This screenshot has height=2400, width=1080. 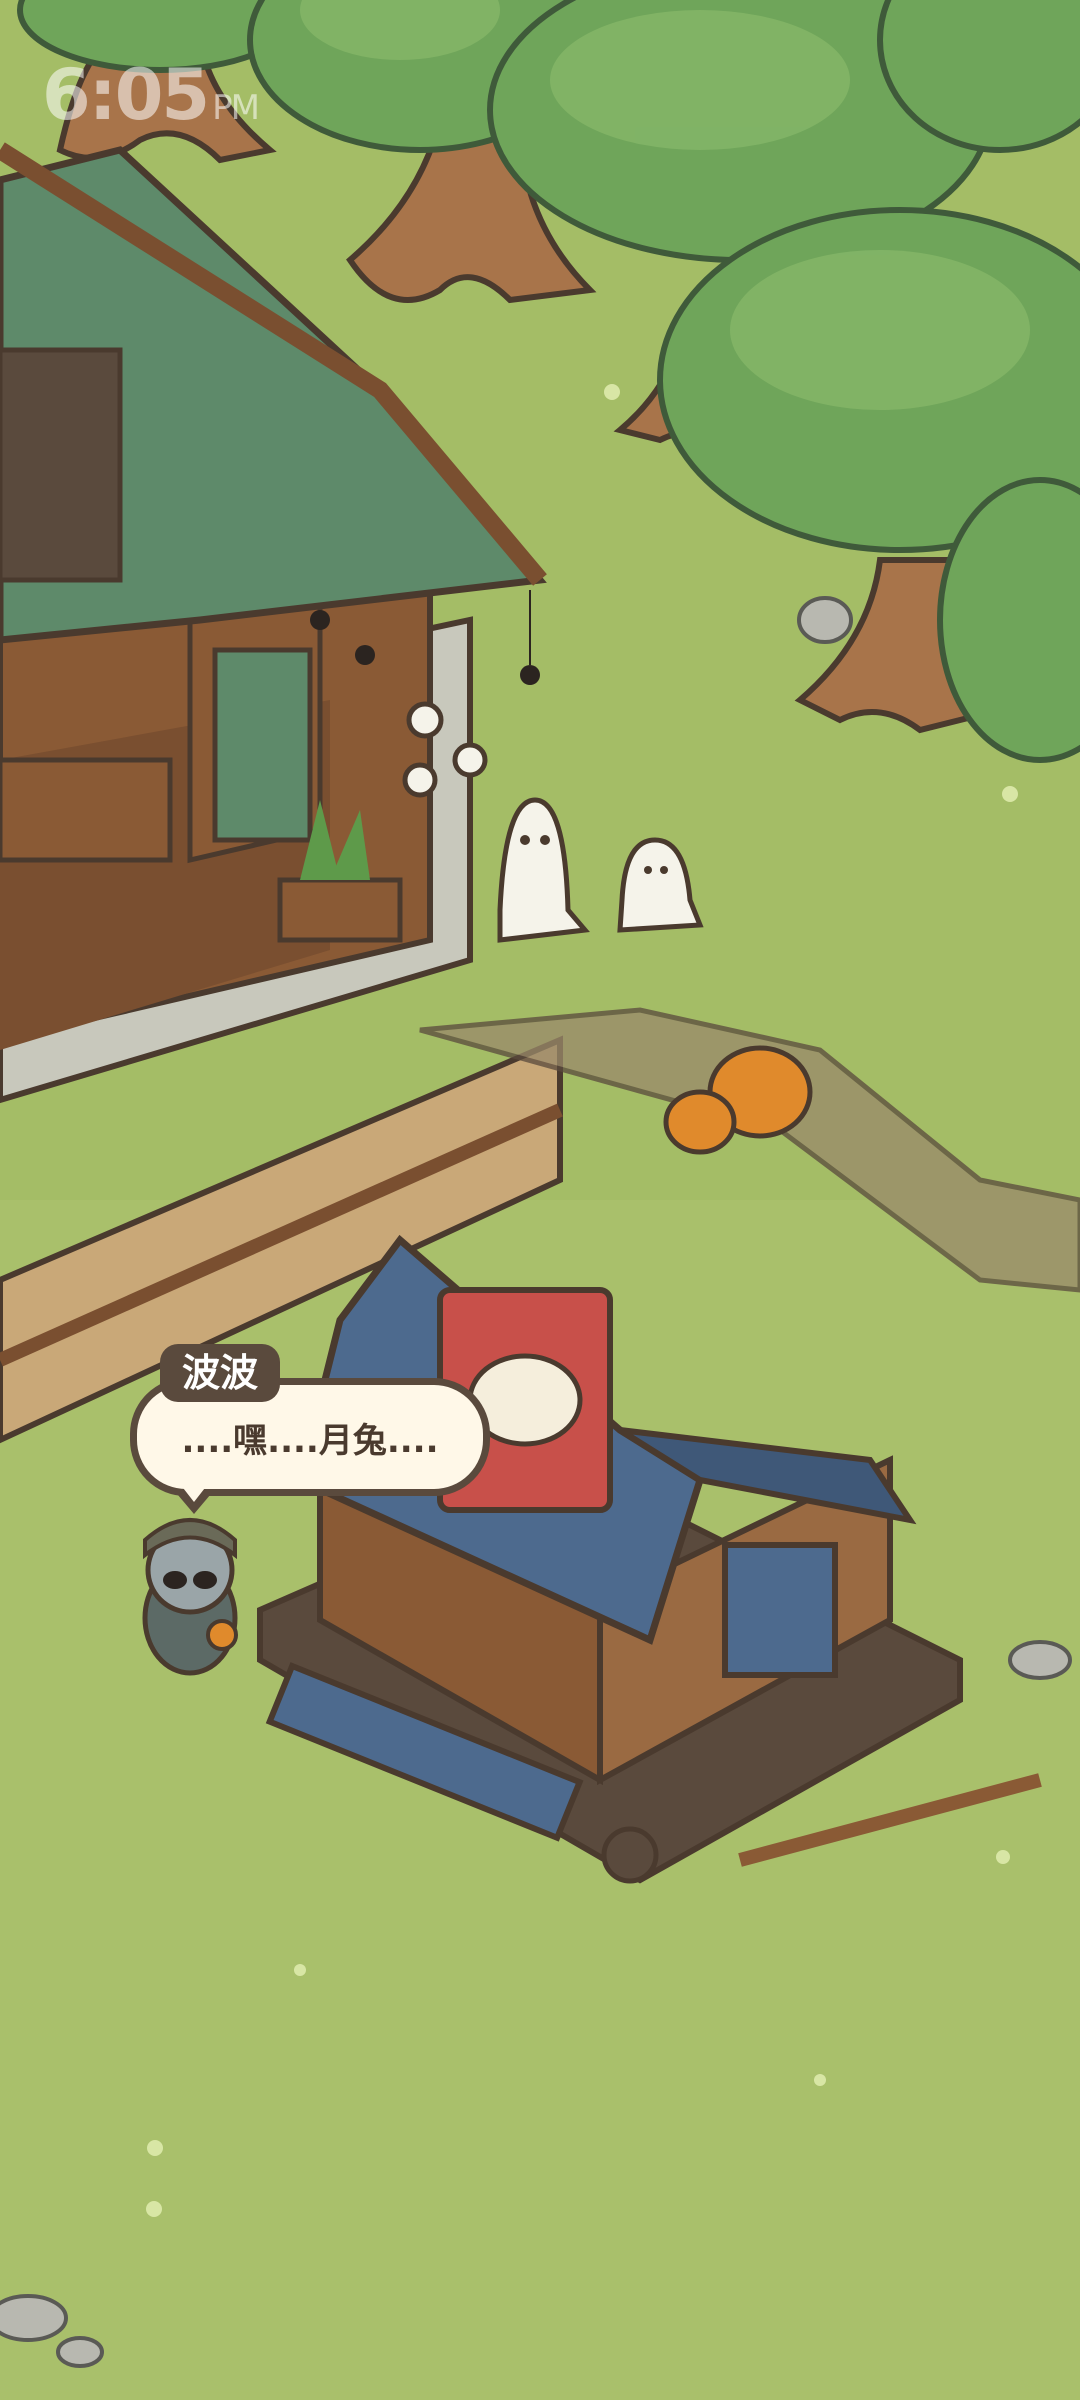 I want to click on character-bobo, so click(x=190, y=1597).